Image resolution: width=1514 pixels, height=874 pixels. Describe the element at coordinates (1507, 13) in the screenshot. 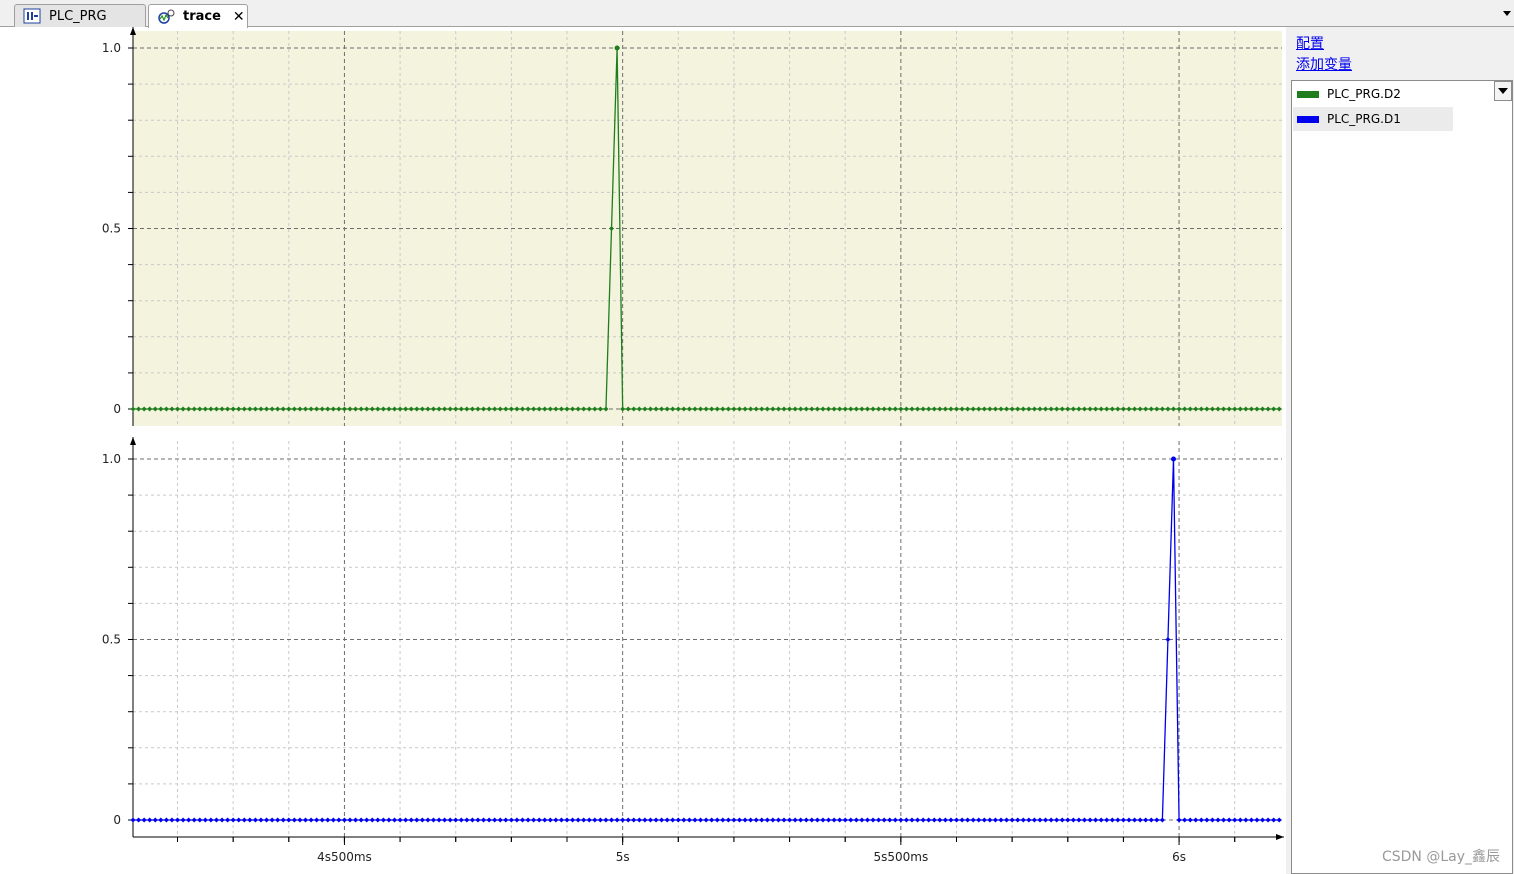

I see `tab-list-dropdown-icon` at that location.